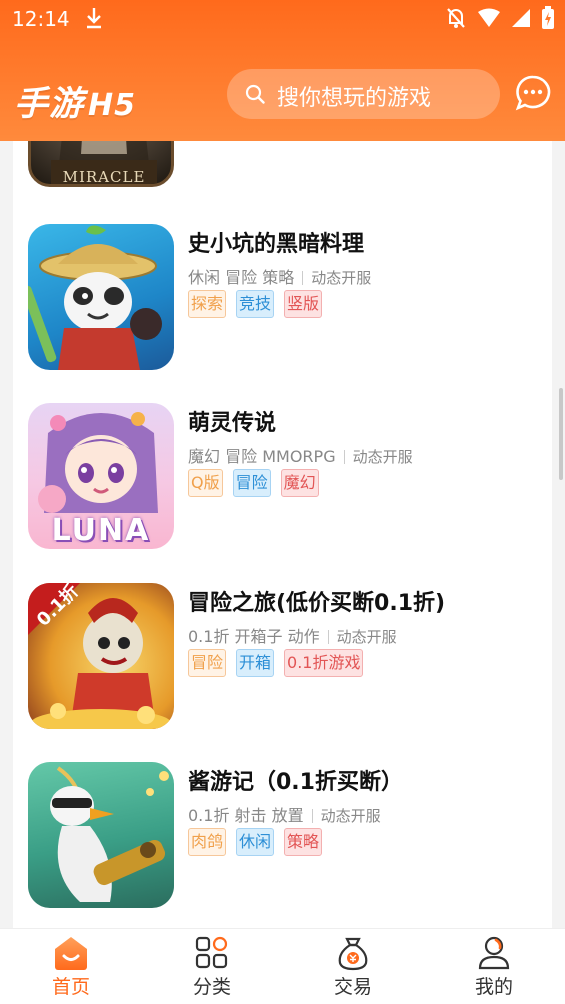 Image resolution: width=565 pixels, height=1004 pixels. Describe the element at coordinates (255, 94) in the screenshot. I see `search-icon` at that location.